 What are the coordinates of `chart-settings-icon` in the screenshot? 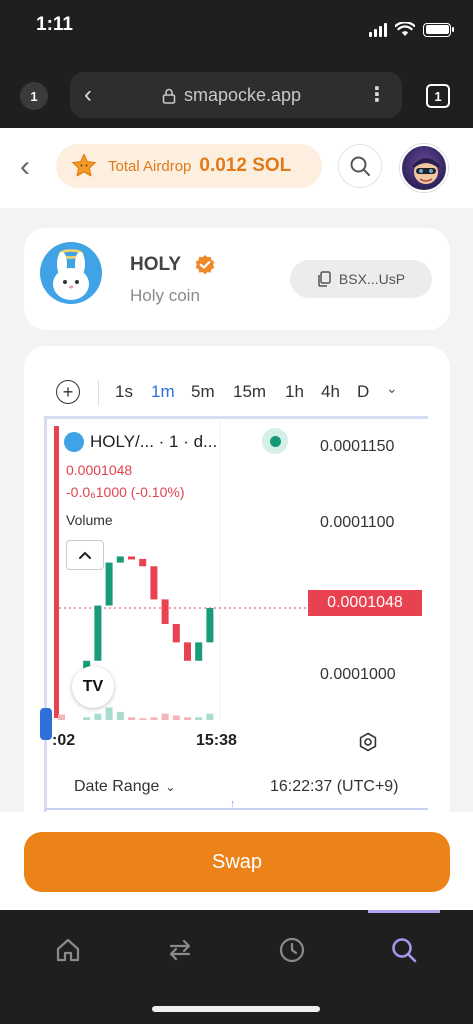 It's located at (368, 742).